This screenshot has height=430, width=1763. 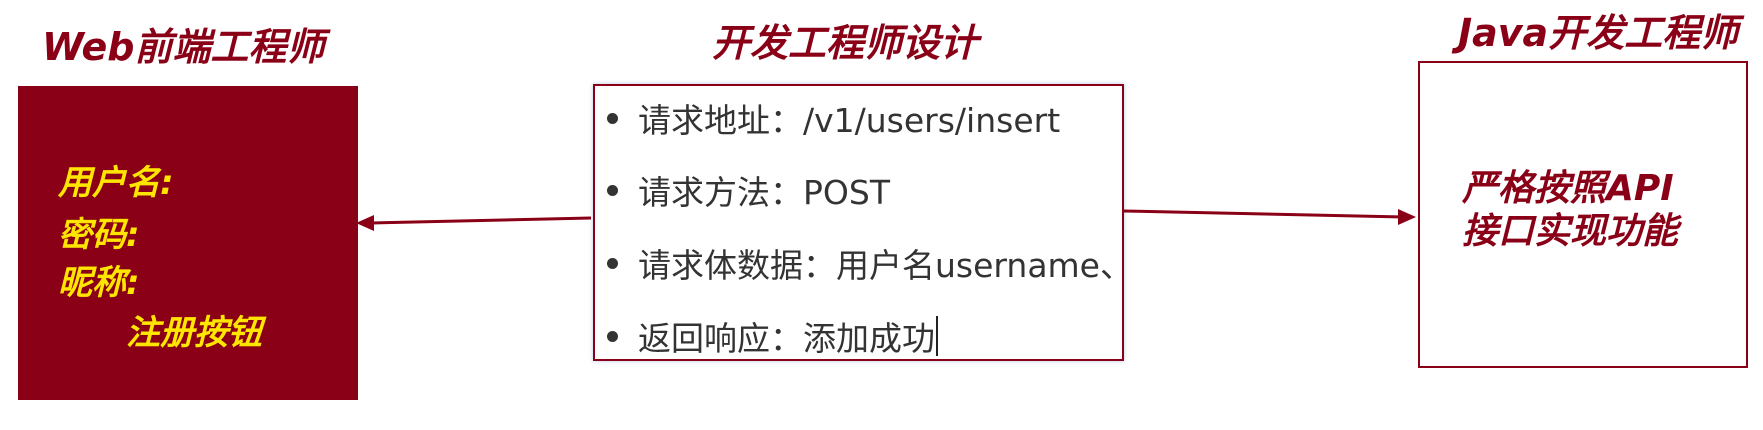 I want to click on connector-arrows, so click(x=886, y=220).